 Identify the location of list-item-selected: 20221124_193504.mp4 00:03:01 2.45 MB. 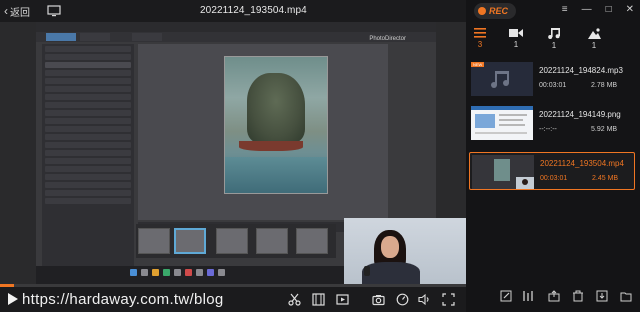
(552, 171).